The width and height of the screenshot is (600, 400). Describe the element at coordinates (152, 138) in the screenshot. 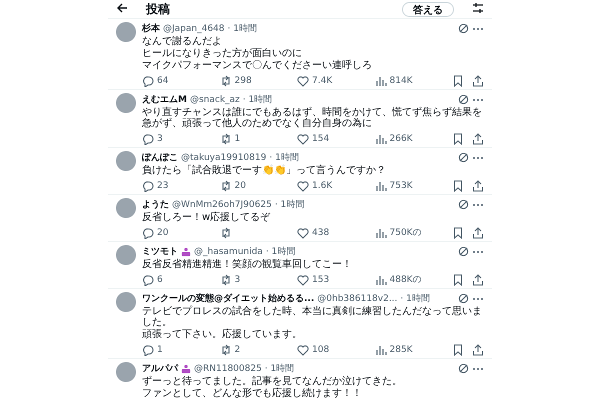

I see `reply-button: 3` at that location.